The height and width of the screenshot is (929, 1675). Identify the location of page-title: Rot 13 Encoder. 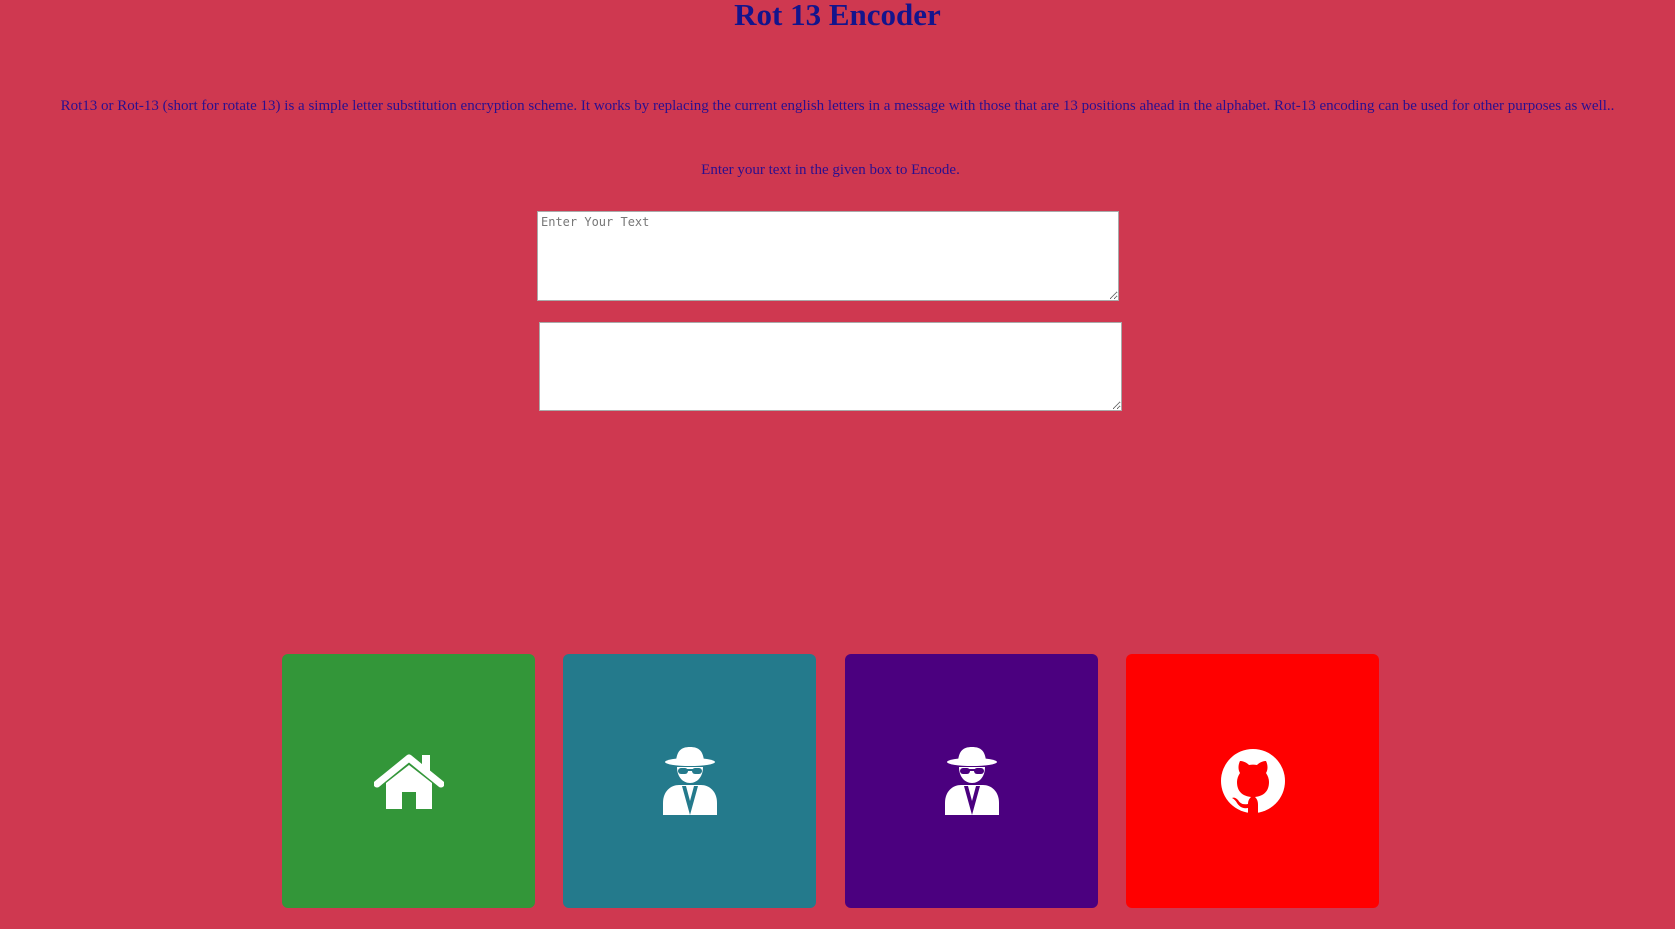
(837, 16).